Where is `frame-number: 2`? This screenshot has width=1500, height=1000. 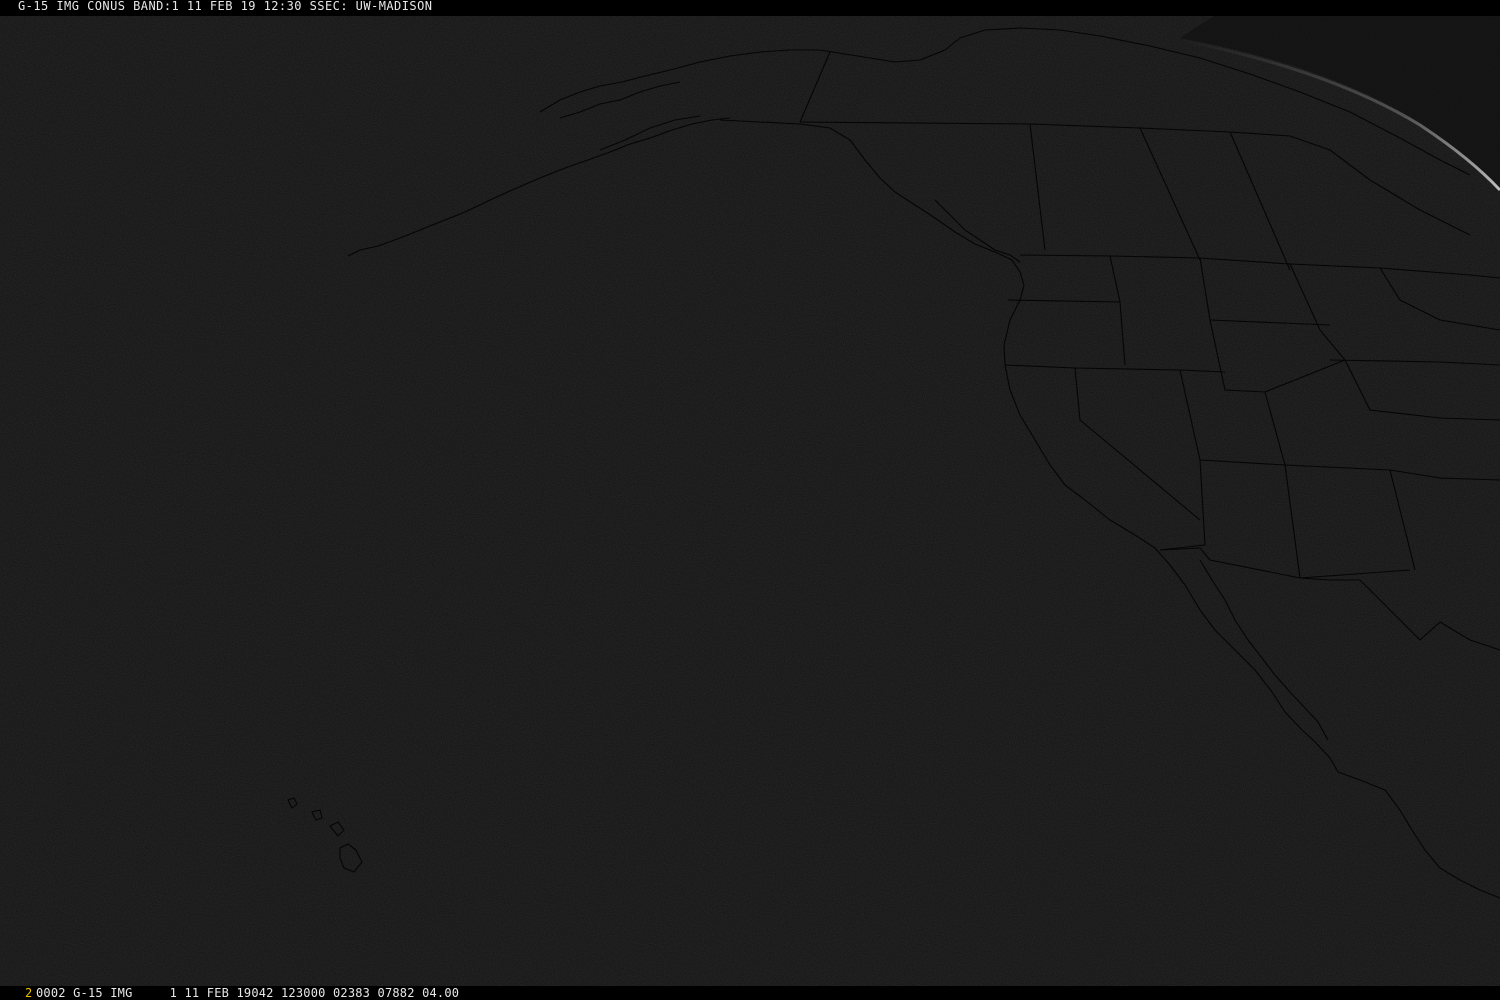
frame-number: 2 is located at coordinates (29, 993).